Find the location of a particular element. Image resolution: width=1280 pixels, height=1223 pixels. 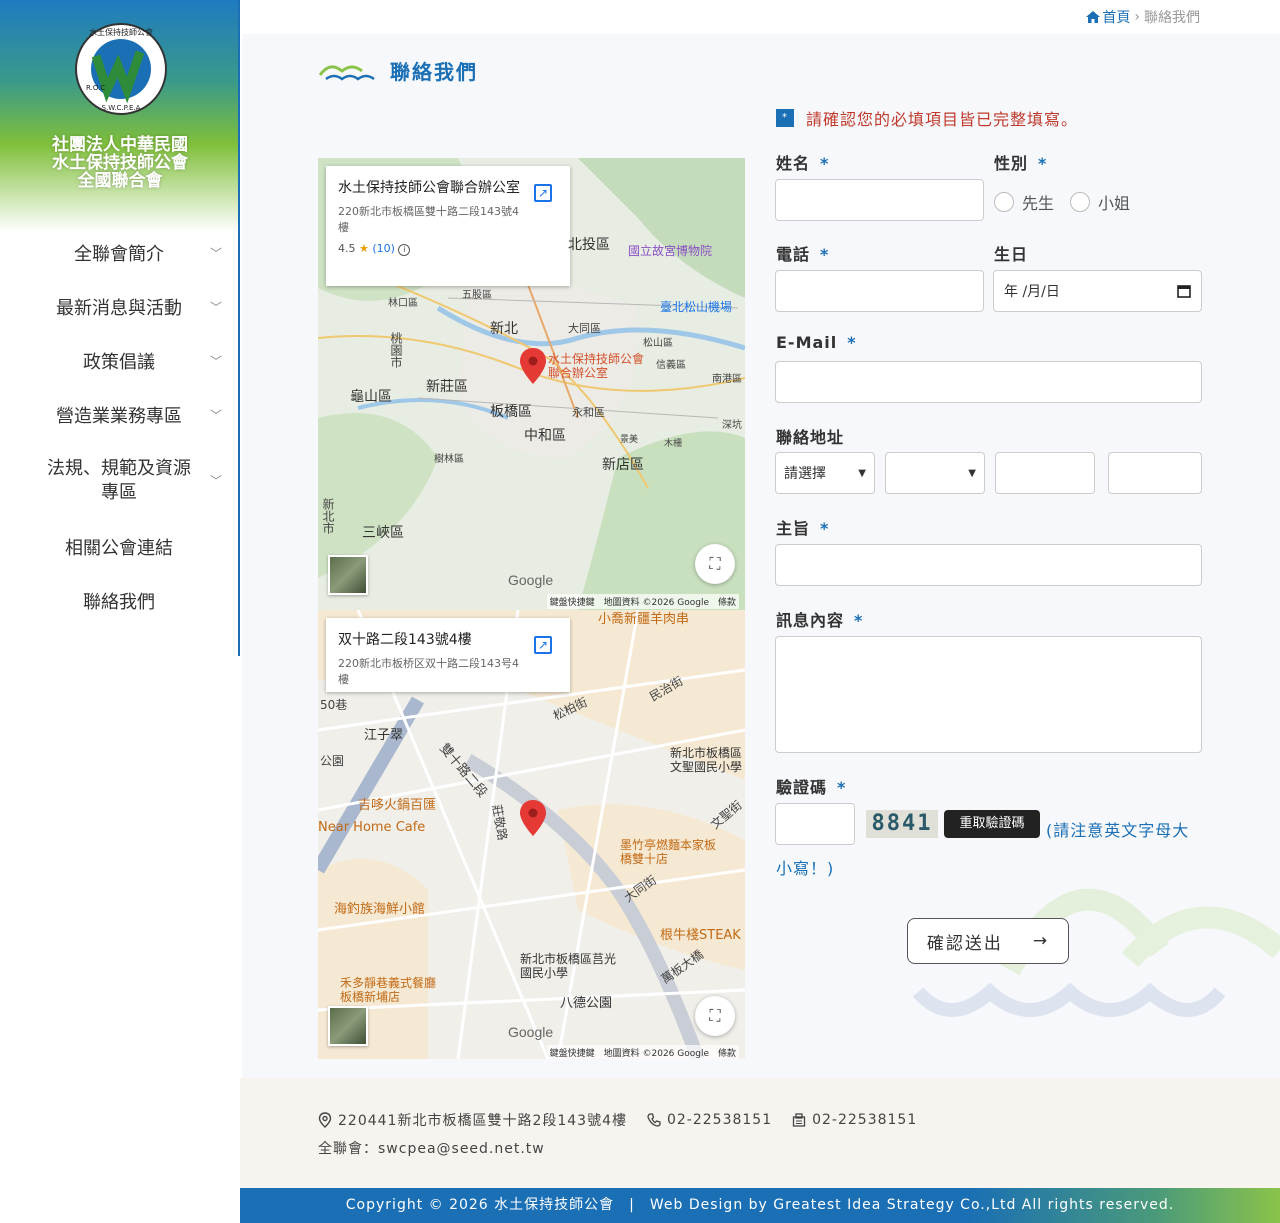

org-name-line1: 社團法人中華民國 is located at coordinates (120, 145).